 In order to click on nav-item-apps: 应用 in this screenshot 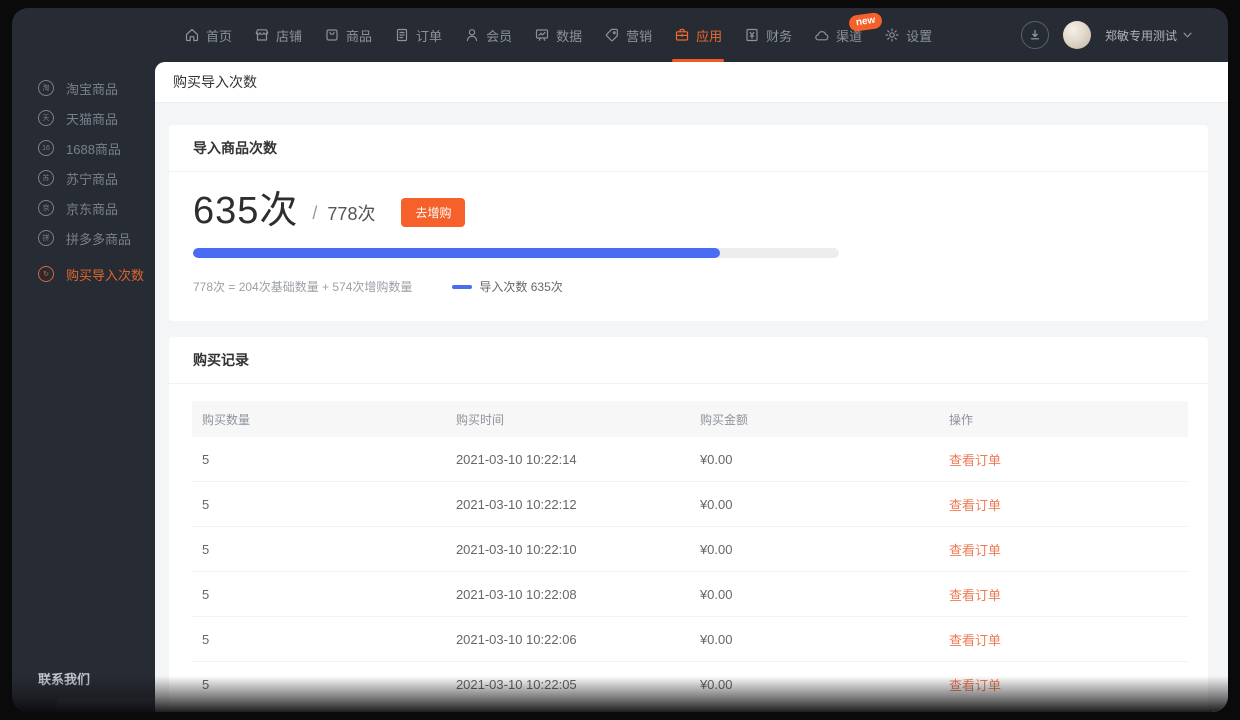, I will do `click(698, 35)`.